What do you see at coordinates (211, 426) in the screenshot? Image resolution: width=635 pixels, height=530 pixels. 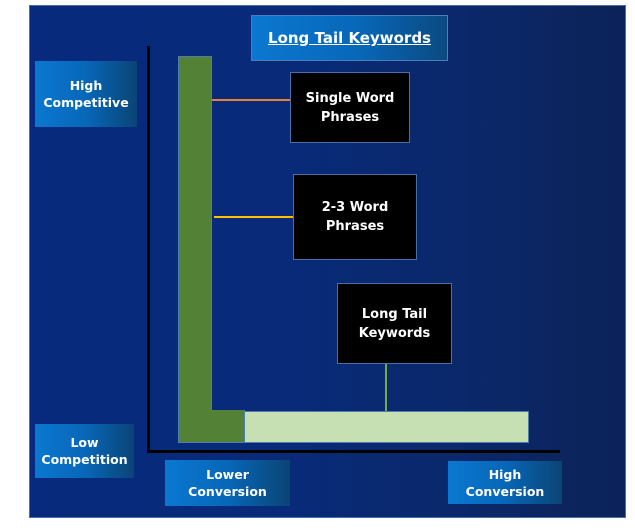 I see `competition-bar-foot` at bounding box center [211, 426].